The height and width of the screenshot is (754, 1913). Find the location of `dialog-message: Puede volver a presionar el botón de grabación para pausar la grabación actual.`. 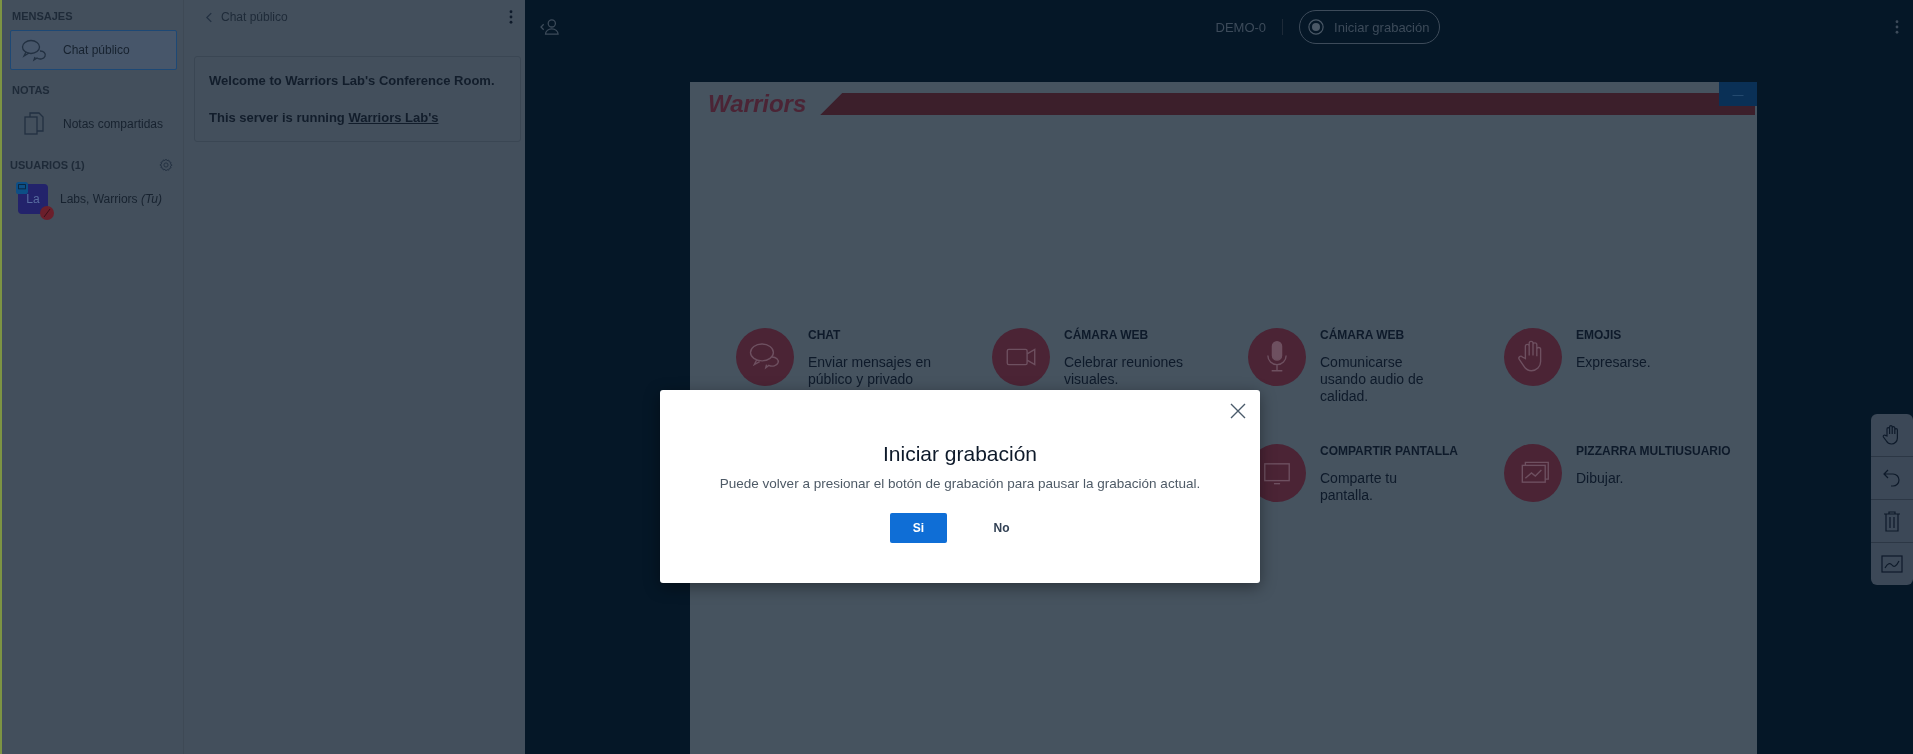

dialog-message: Puede volver a presionar el botón de grabación para pausar la grabación actual. is located at coordinates (960, 483).